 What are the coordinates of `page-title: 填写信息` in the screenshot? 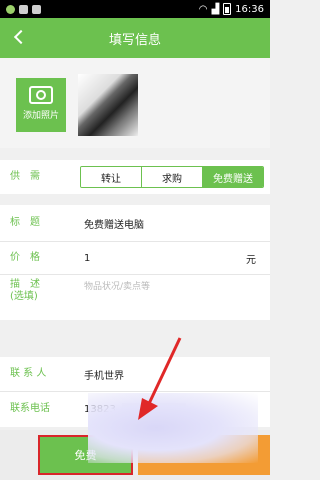 It's located at (134, 40).